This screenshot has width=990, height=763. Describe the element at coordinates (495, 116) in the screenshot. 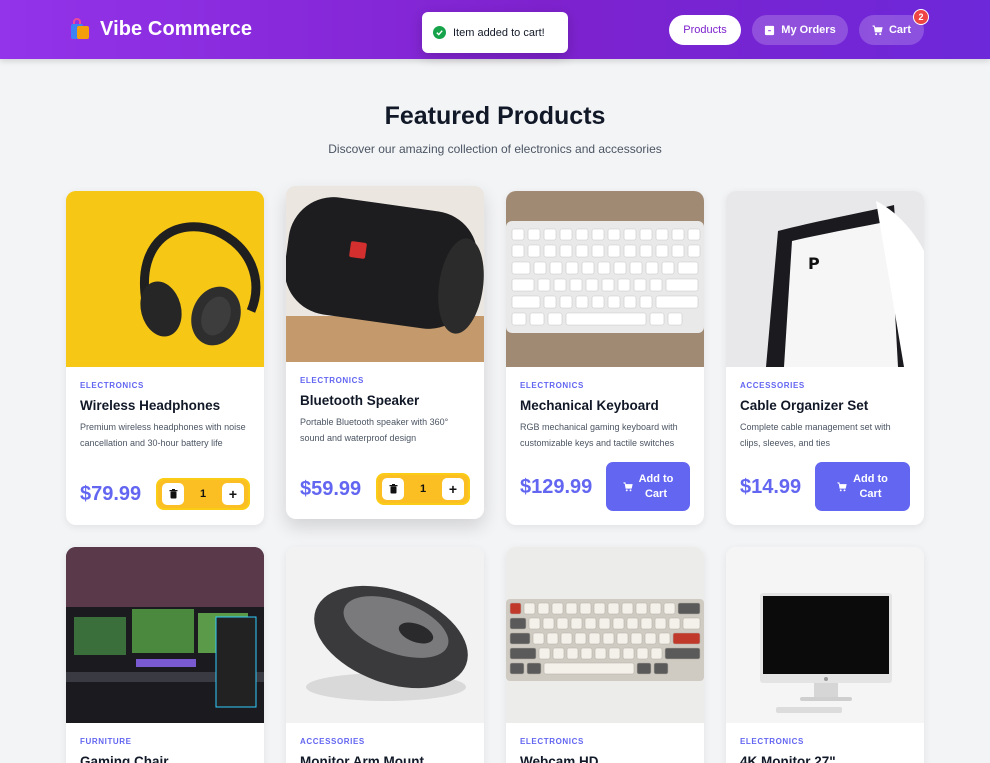

I see `page-title: Featured Products` at that location.